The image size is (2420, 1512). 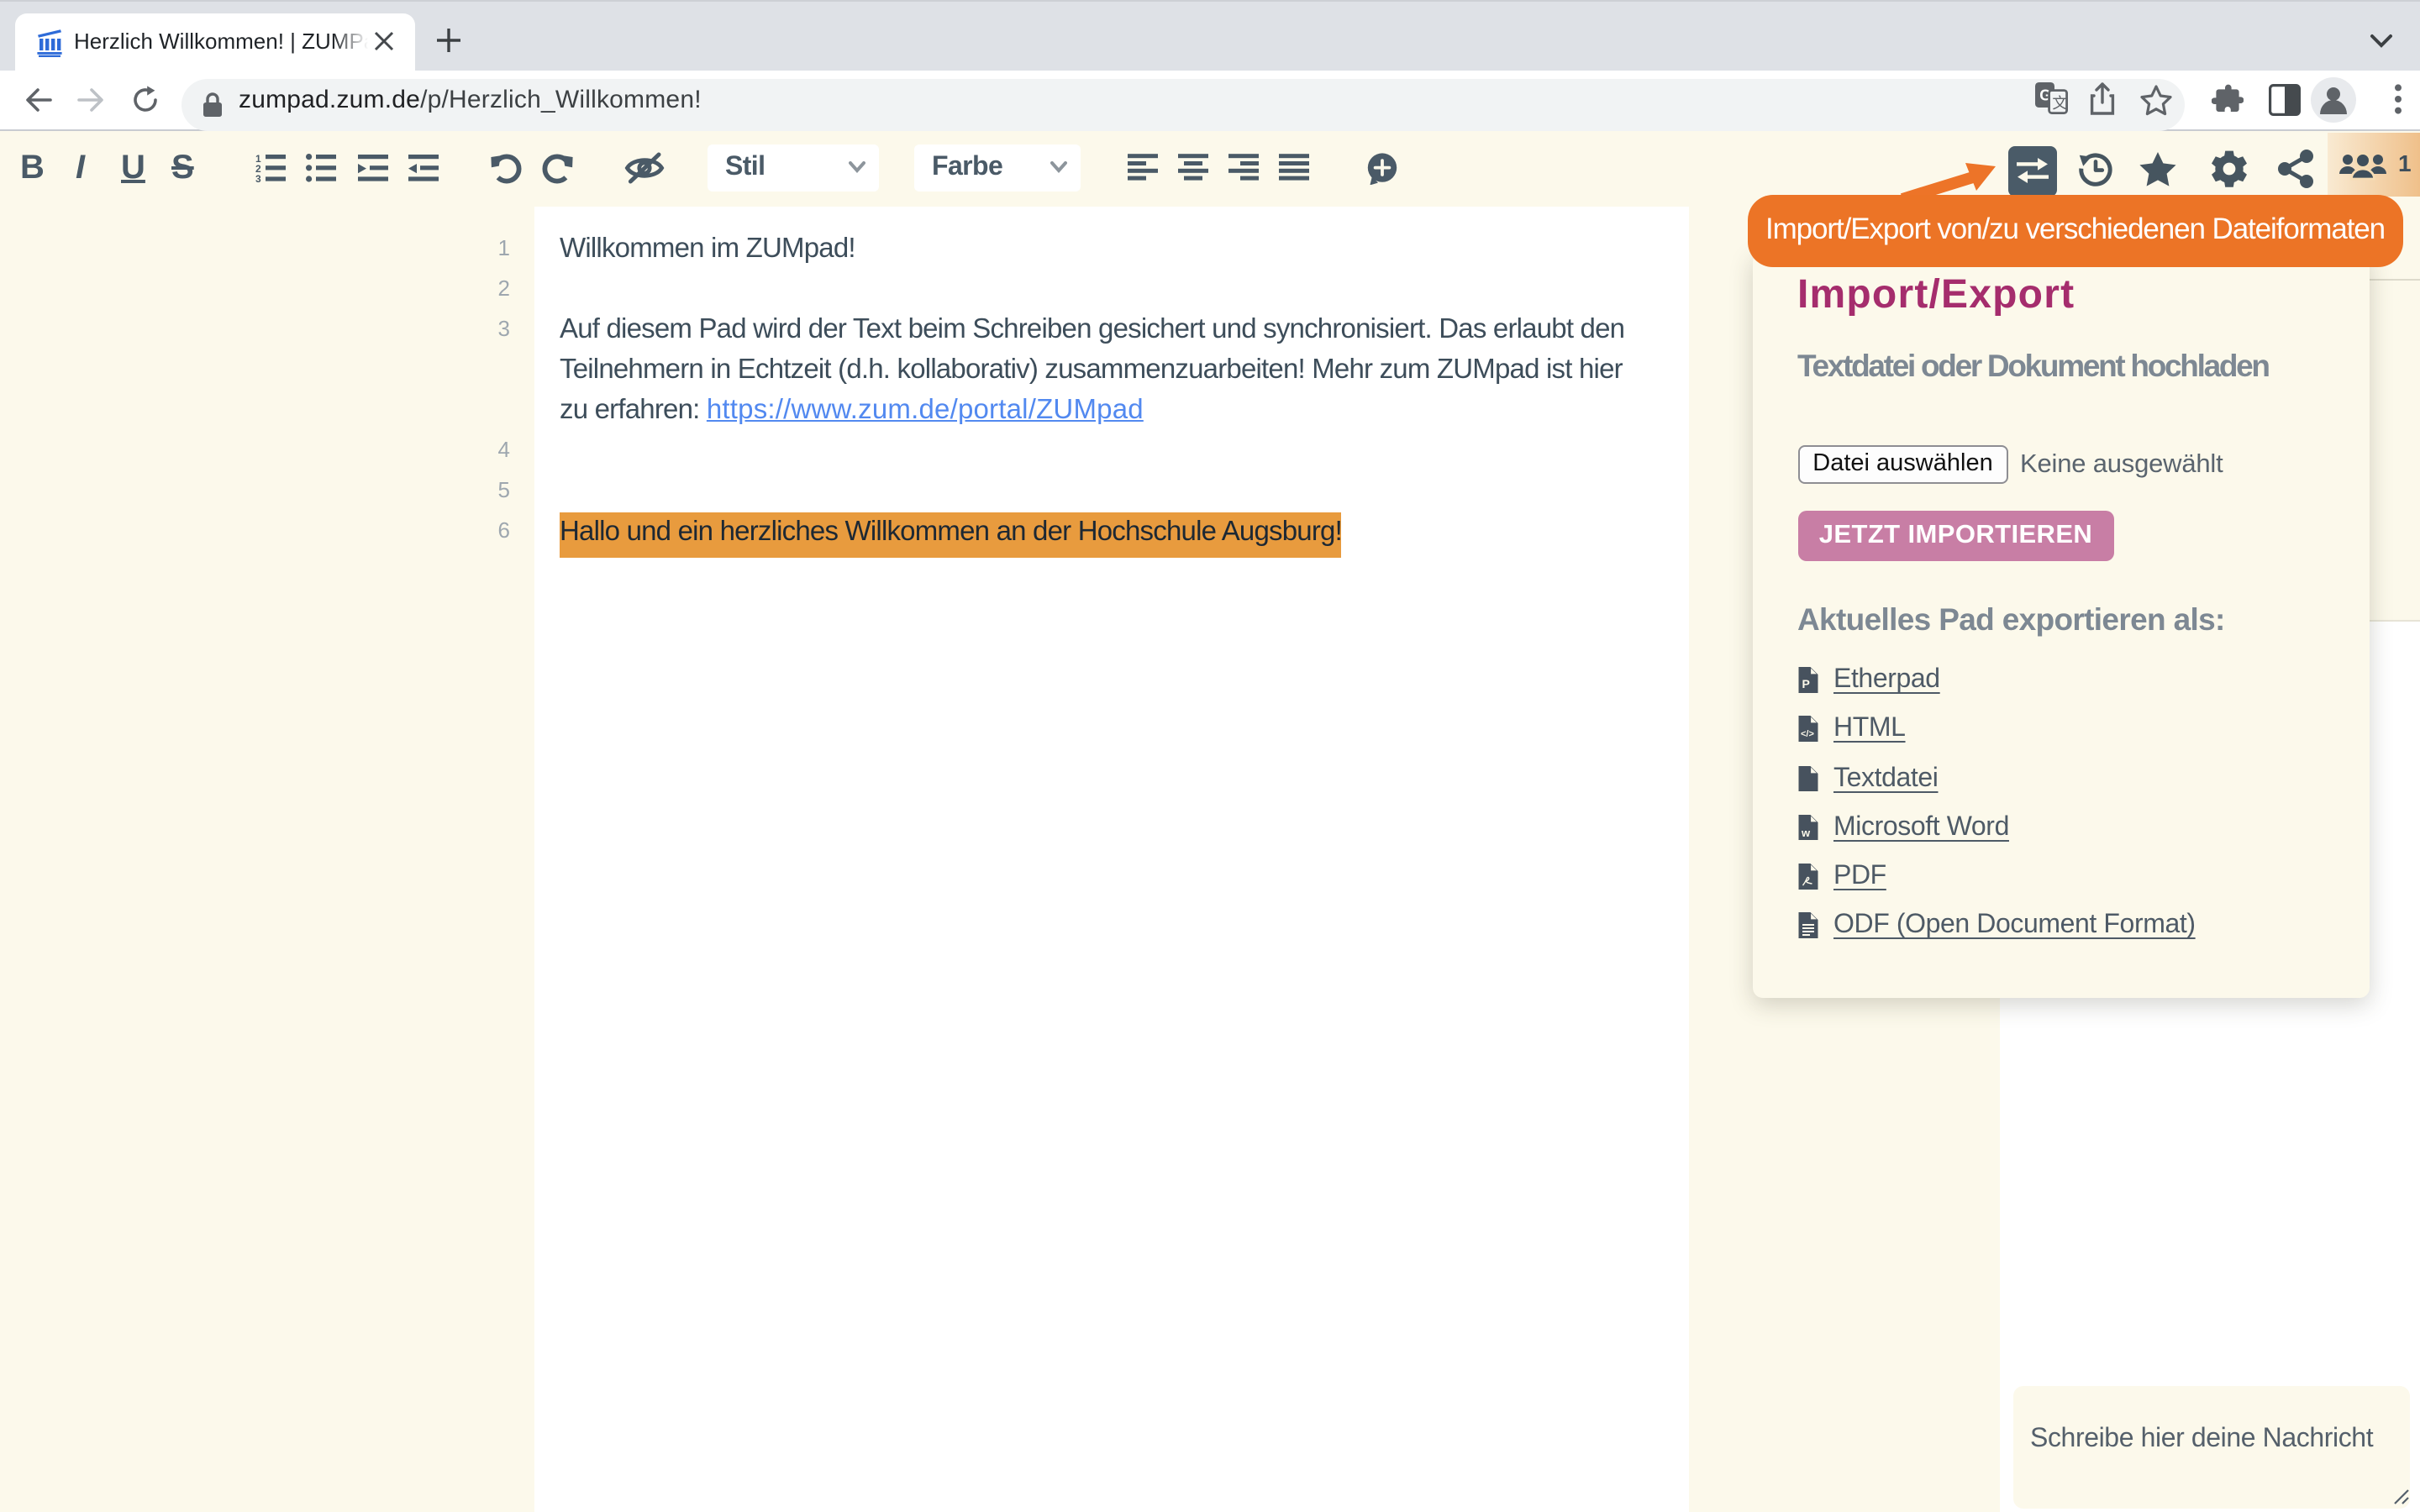 I want to click on svg-text: 3, so click(x=258, y=178).